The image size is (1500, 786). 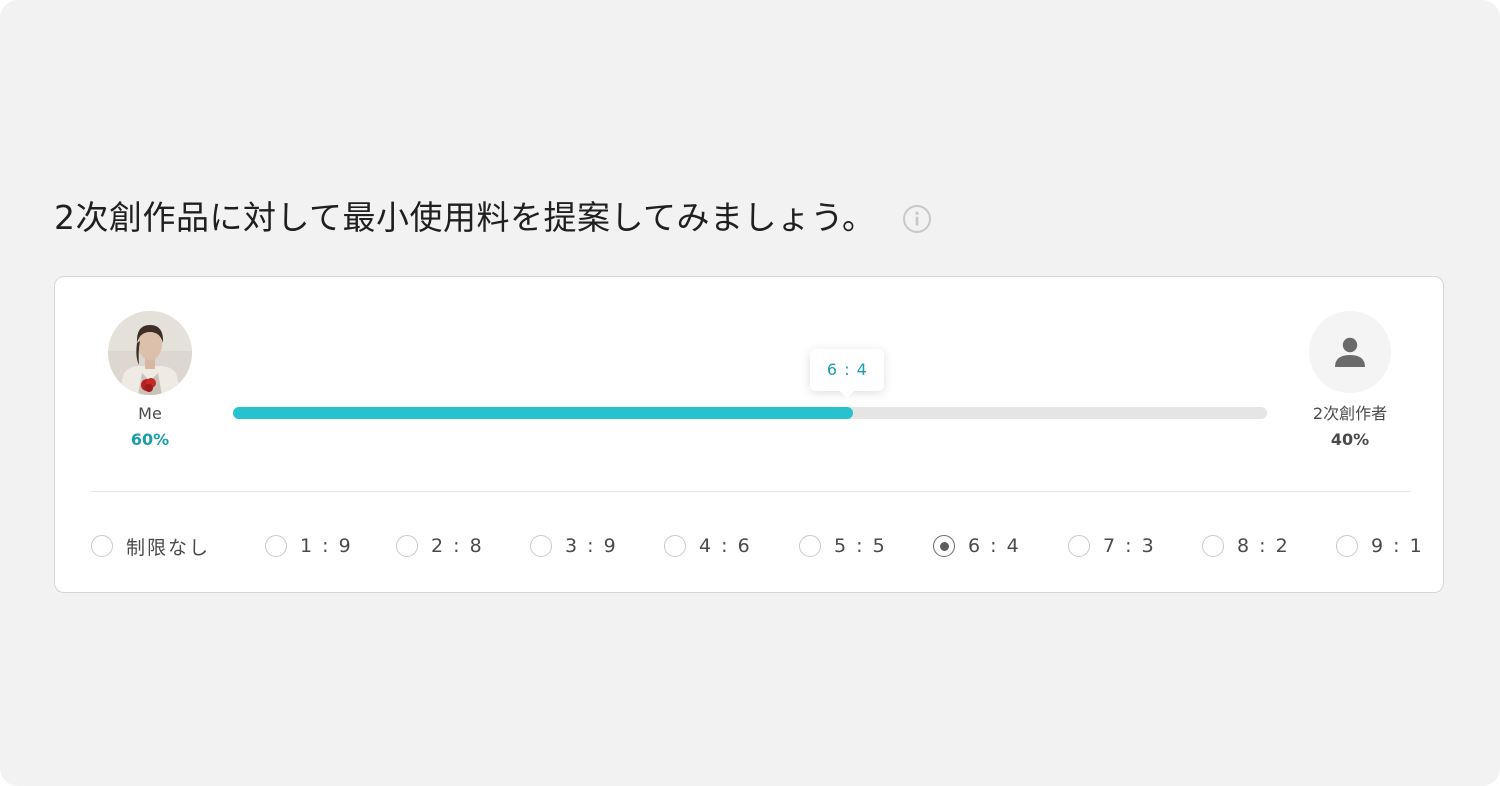 I want to click on slider-fill, so click(x=543, y=413).